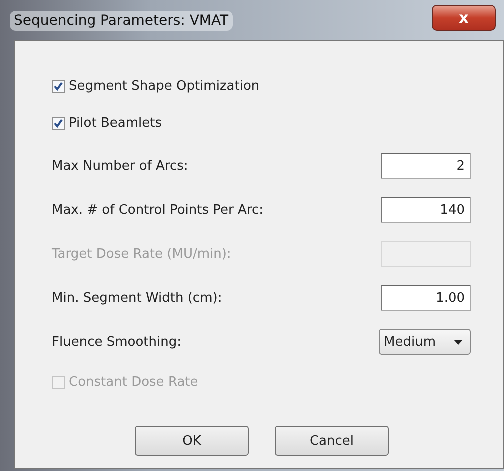  I want to click on checkbox-label: Segment Shape Optimization, so click(164, 86).